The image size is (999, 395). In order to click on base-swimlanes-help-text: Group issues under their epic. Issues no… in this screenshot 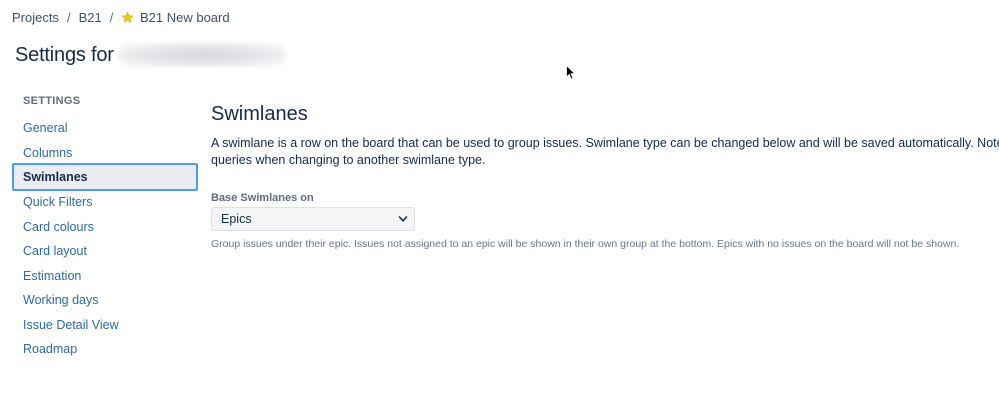, I will do `click(585, 244)`.